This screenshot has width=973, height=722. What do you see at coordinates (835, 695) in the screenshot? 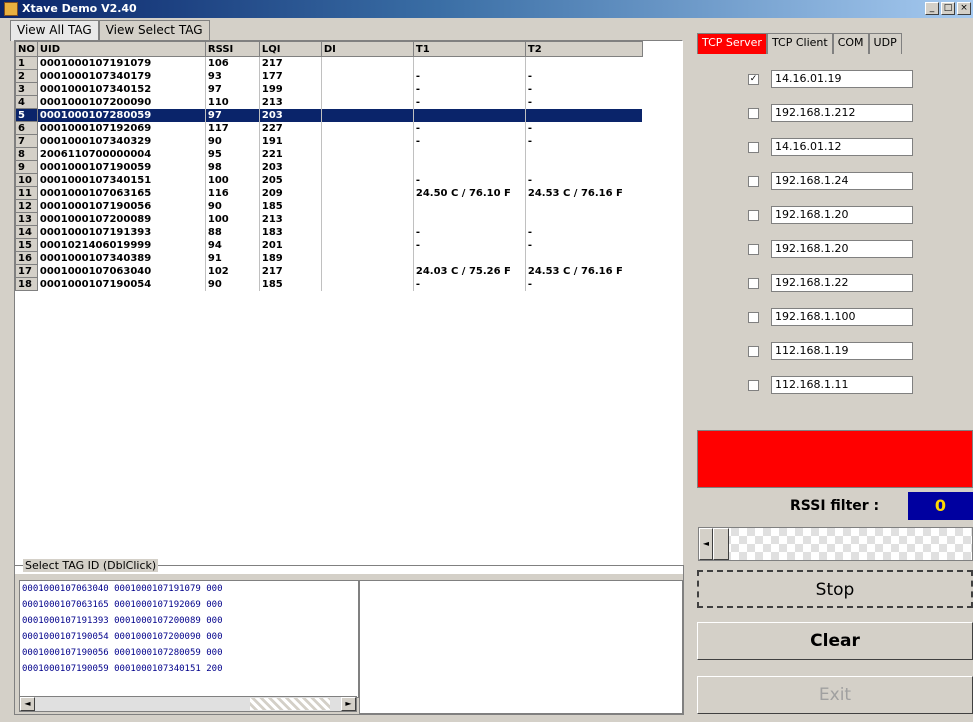
I see `exit-button: Exit` at bounding box center [835, 695].